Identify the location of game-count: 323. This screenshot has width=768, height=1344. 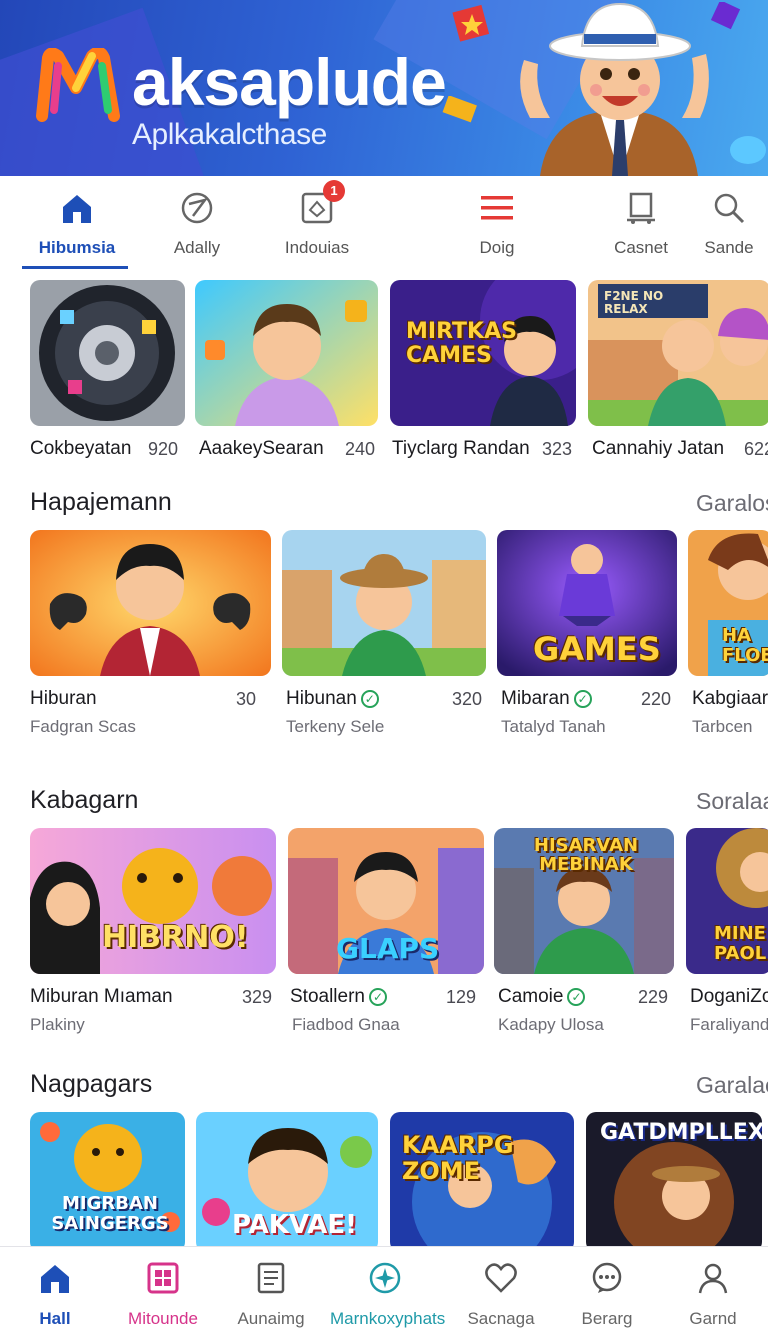
(557, 449).